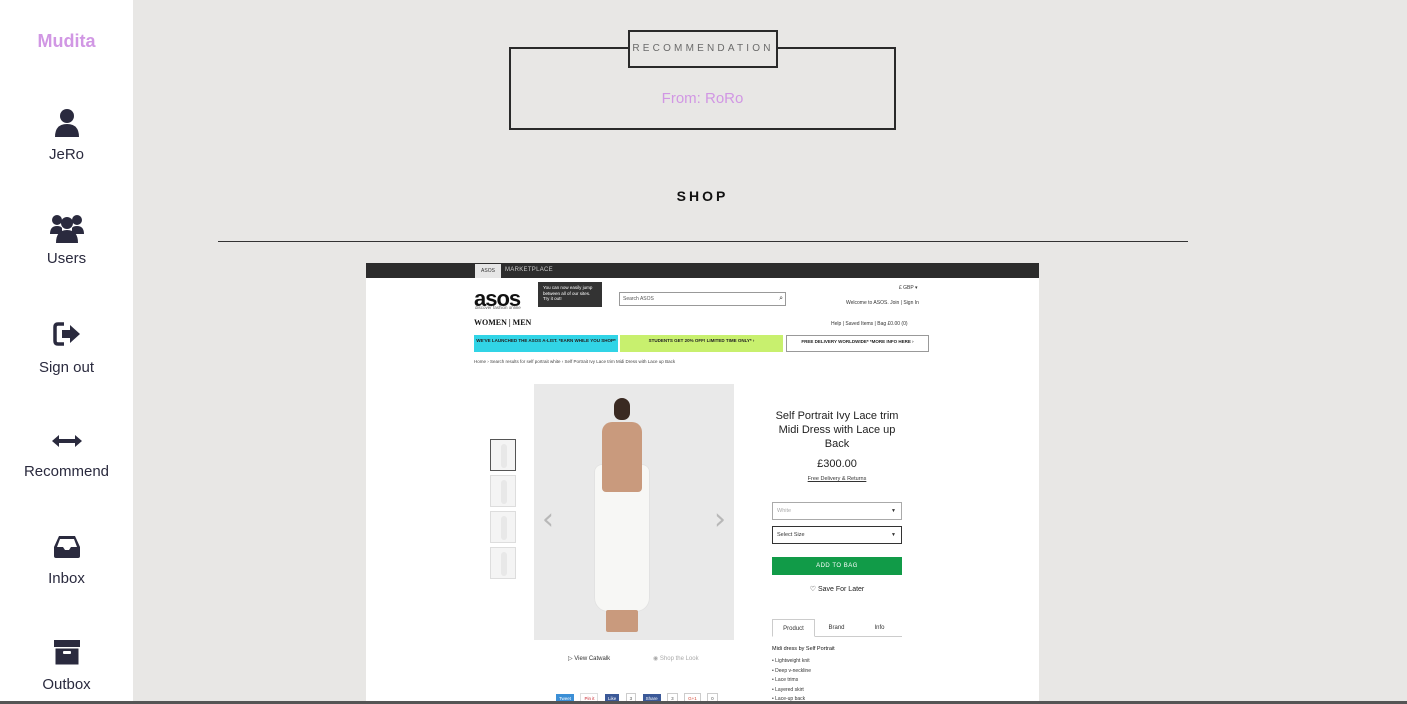  I want to click on sidebar-item-inbox: Inbox, so click(66, 572).